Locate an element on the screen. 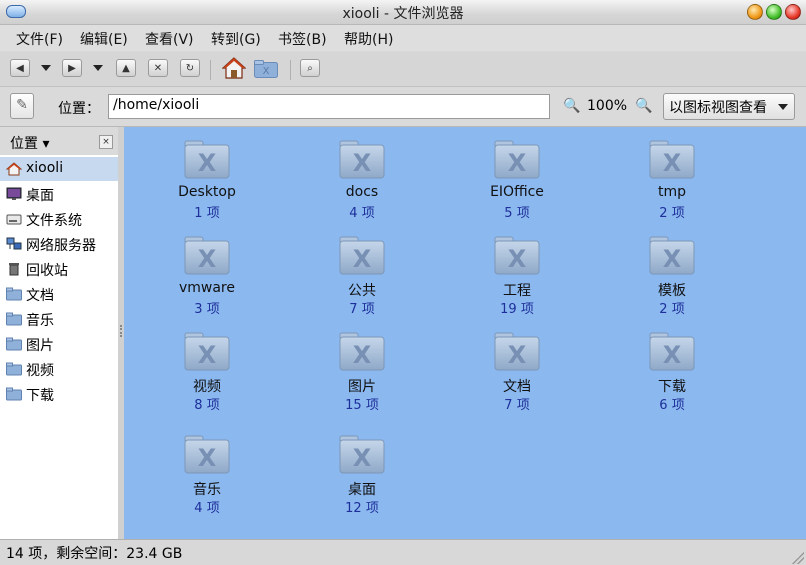 This screenshot has height=565, width=806. sidebar-title-dropdown: 位置 ▾ is located at coordinates (29, 143).